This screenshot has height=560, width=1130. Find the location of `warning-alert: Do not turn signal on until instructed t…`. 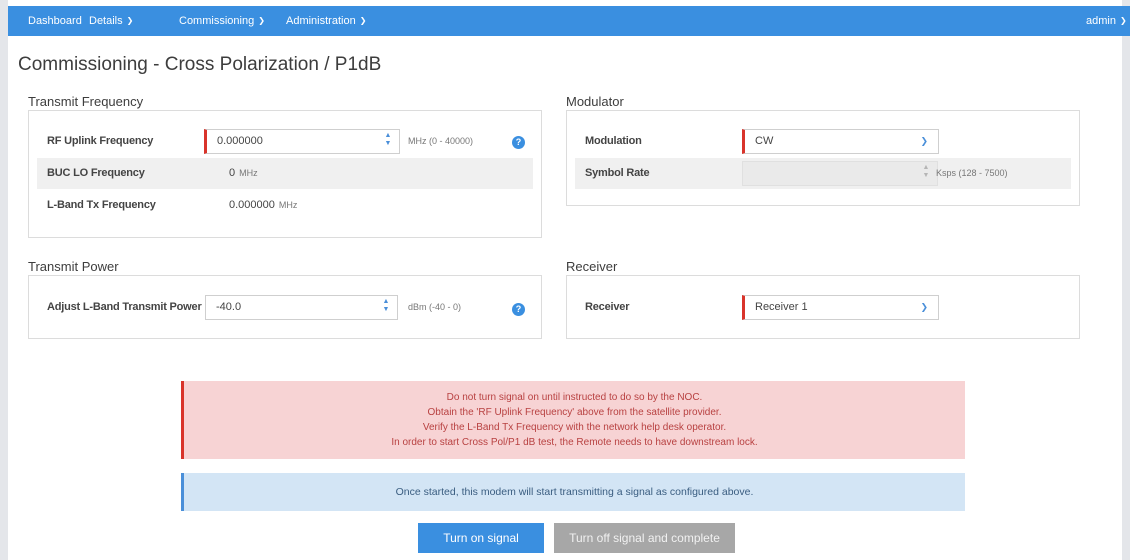

warning-alert: Do not turn signal on until instructed t… is located at coordinates (573, 420).